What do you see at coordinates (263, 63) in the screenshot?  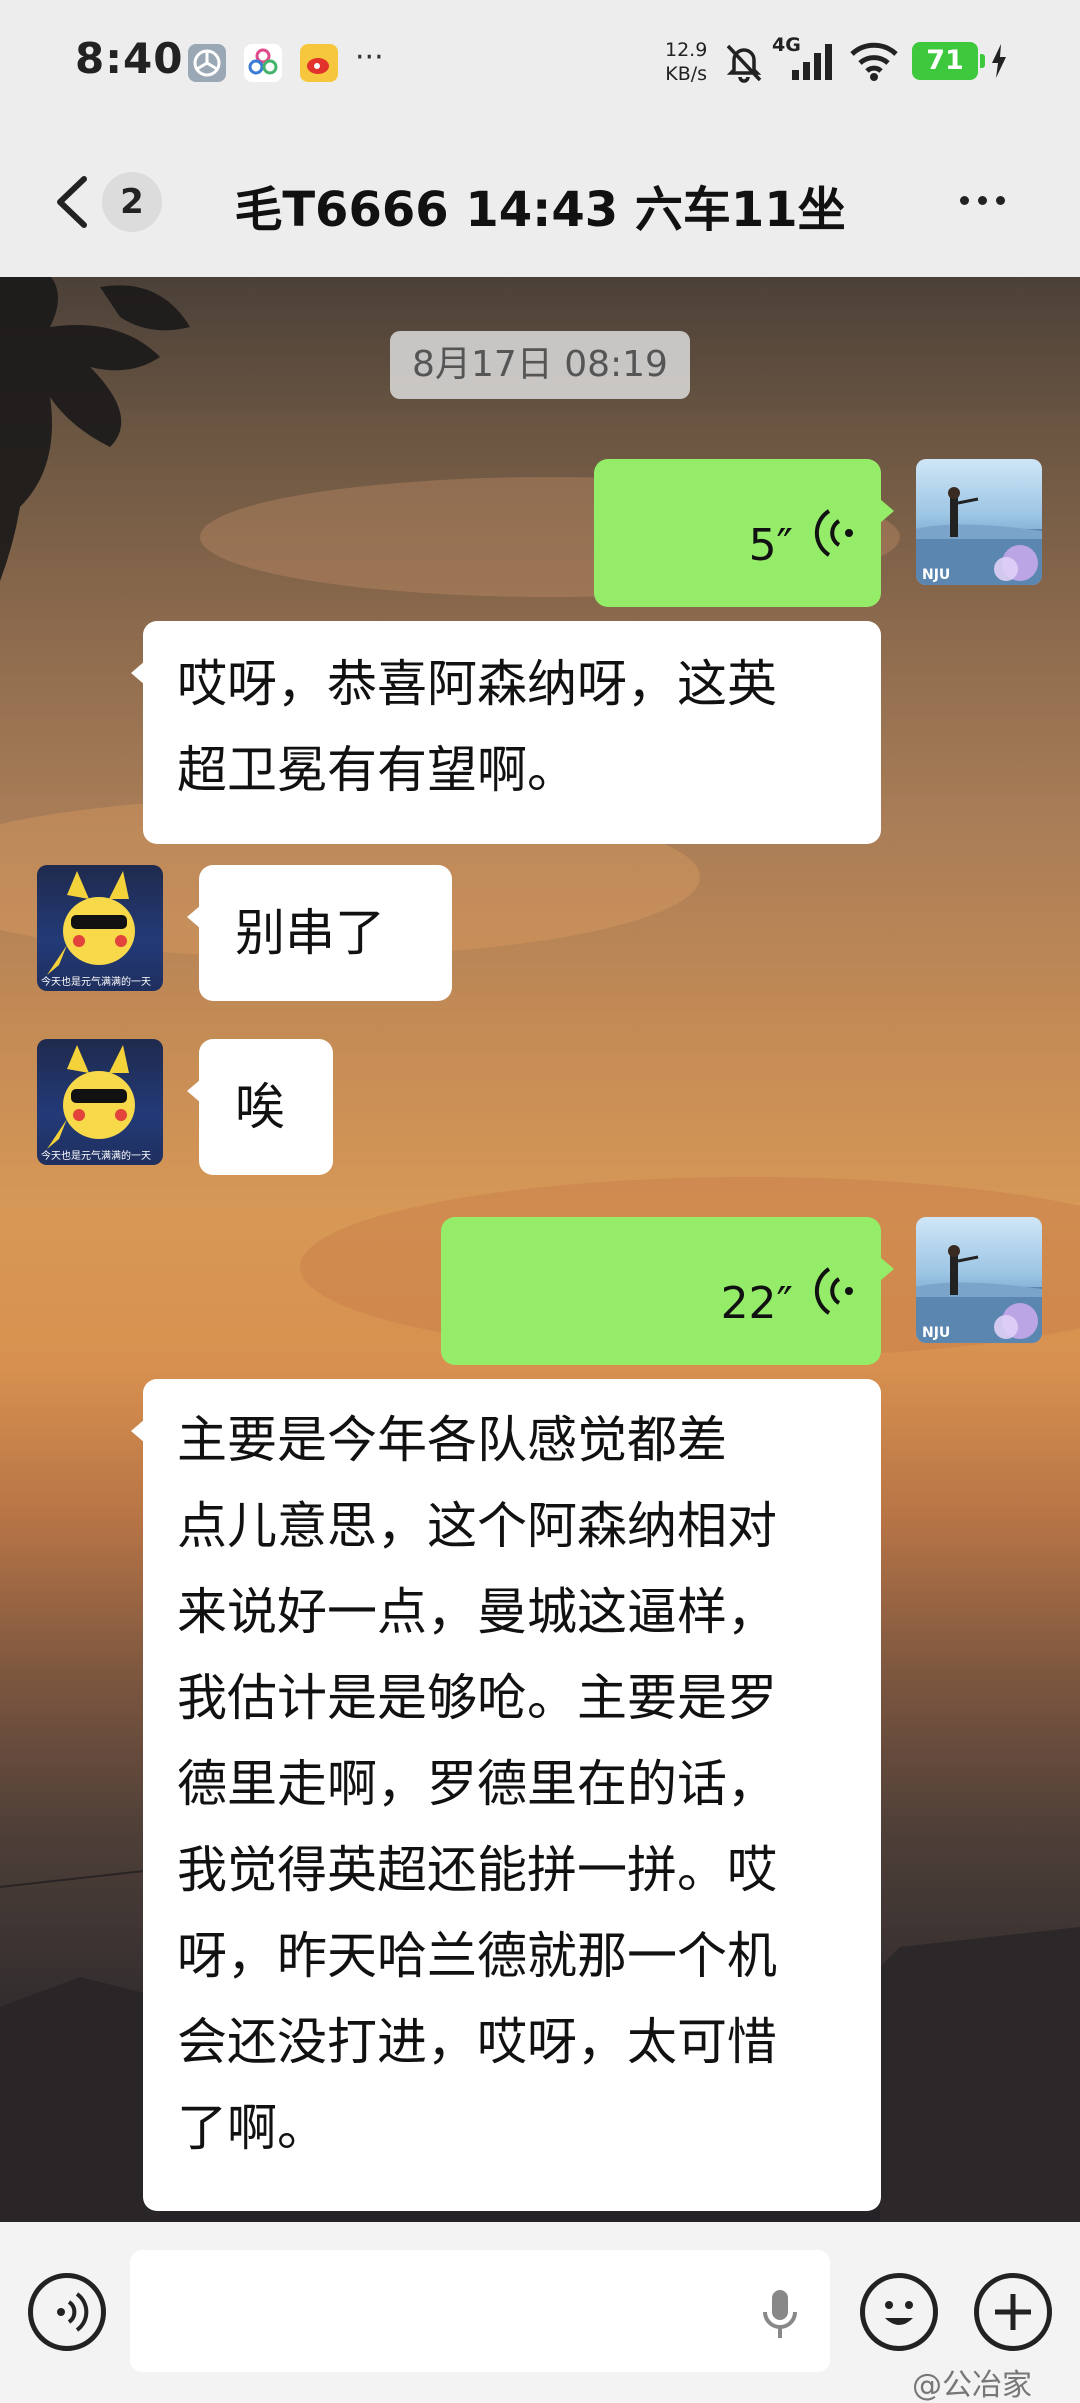 I see `flower-app-icon` at bounding box center [263, 63].